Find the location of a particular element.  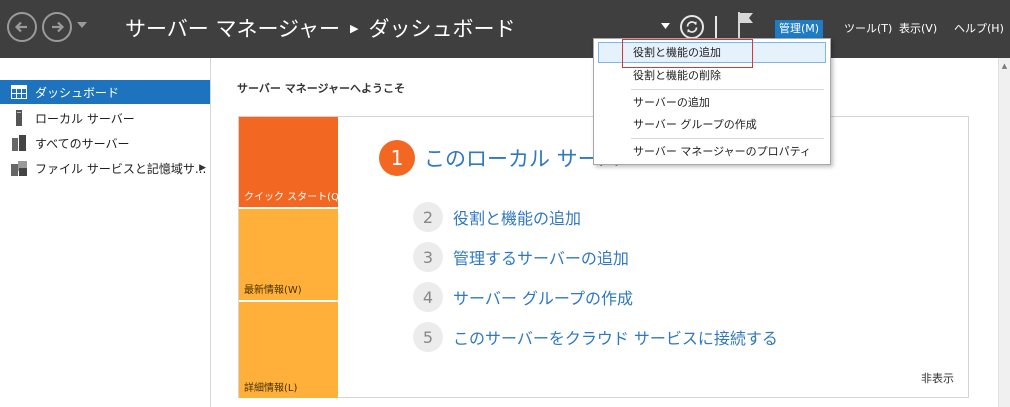

menu-item-add-servers: サーバーの追加 is located at coordinates (712, 102).